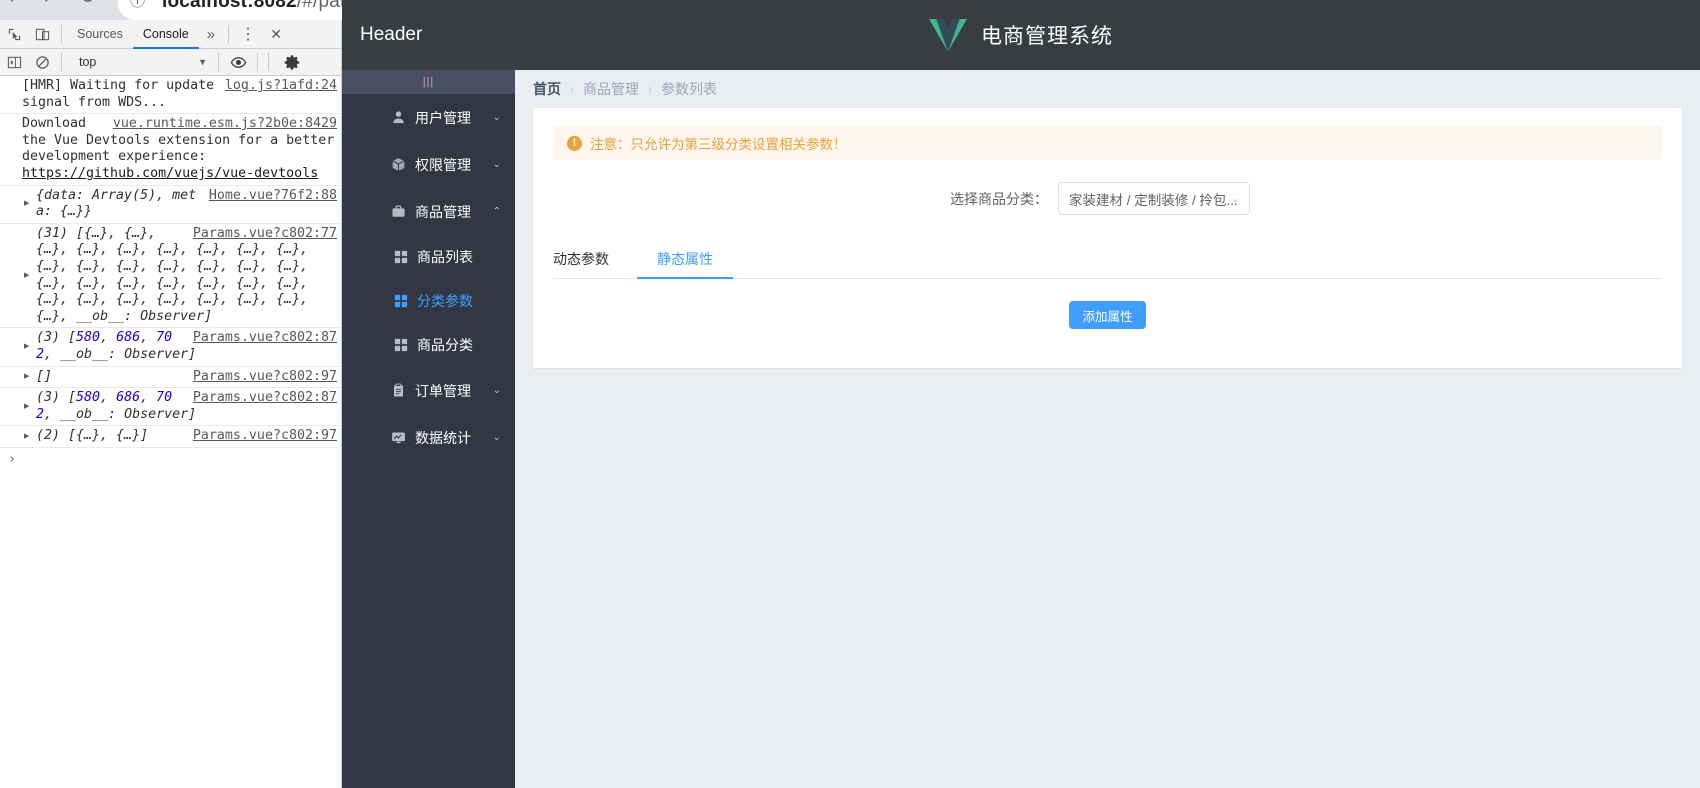 The height and width of the screenshot is (788, 1700). What do you see at coordinates (170, 378) in the screenshot?
I see `console-log-row: ▶ Params.vue?c802:97 []` at bounding box center [170, 378].